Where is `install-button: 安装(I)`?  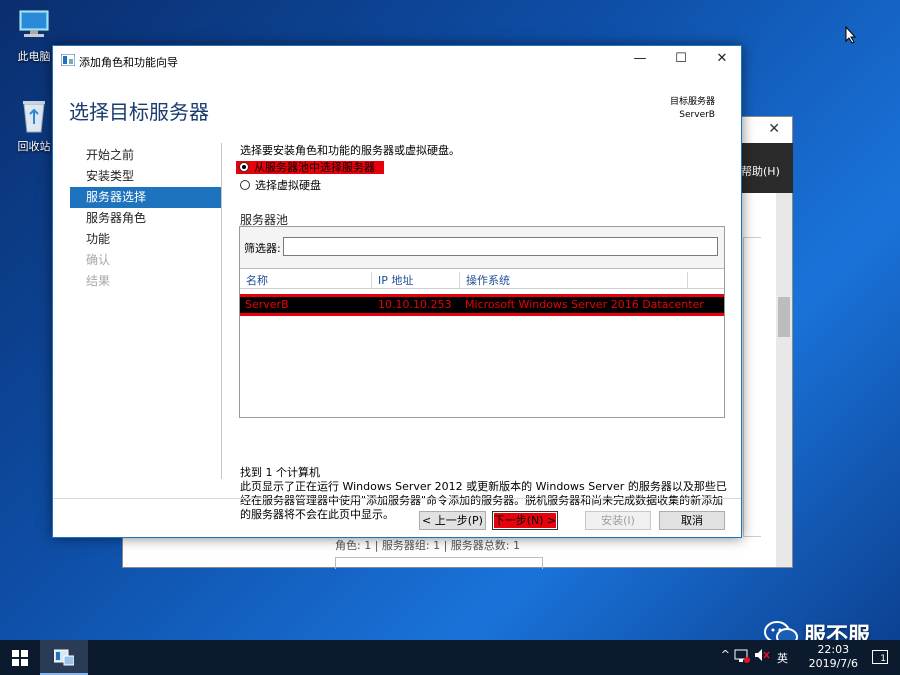
install-button: 安装(I) is located at coordinates (618, 520).